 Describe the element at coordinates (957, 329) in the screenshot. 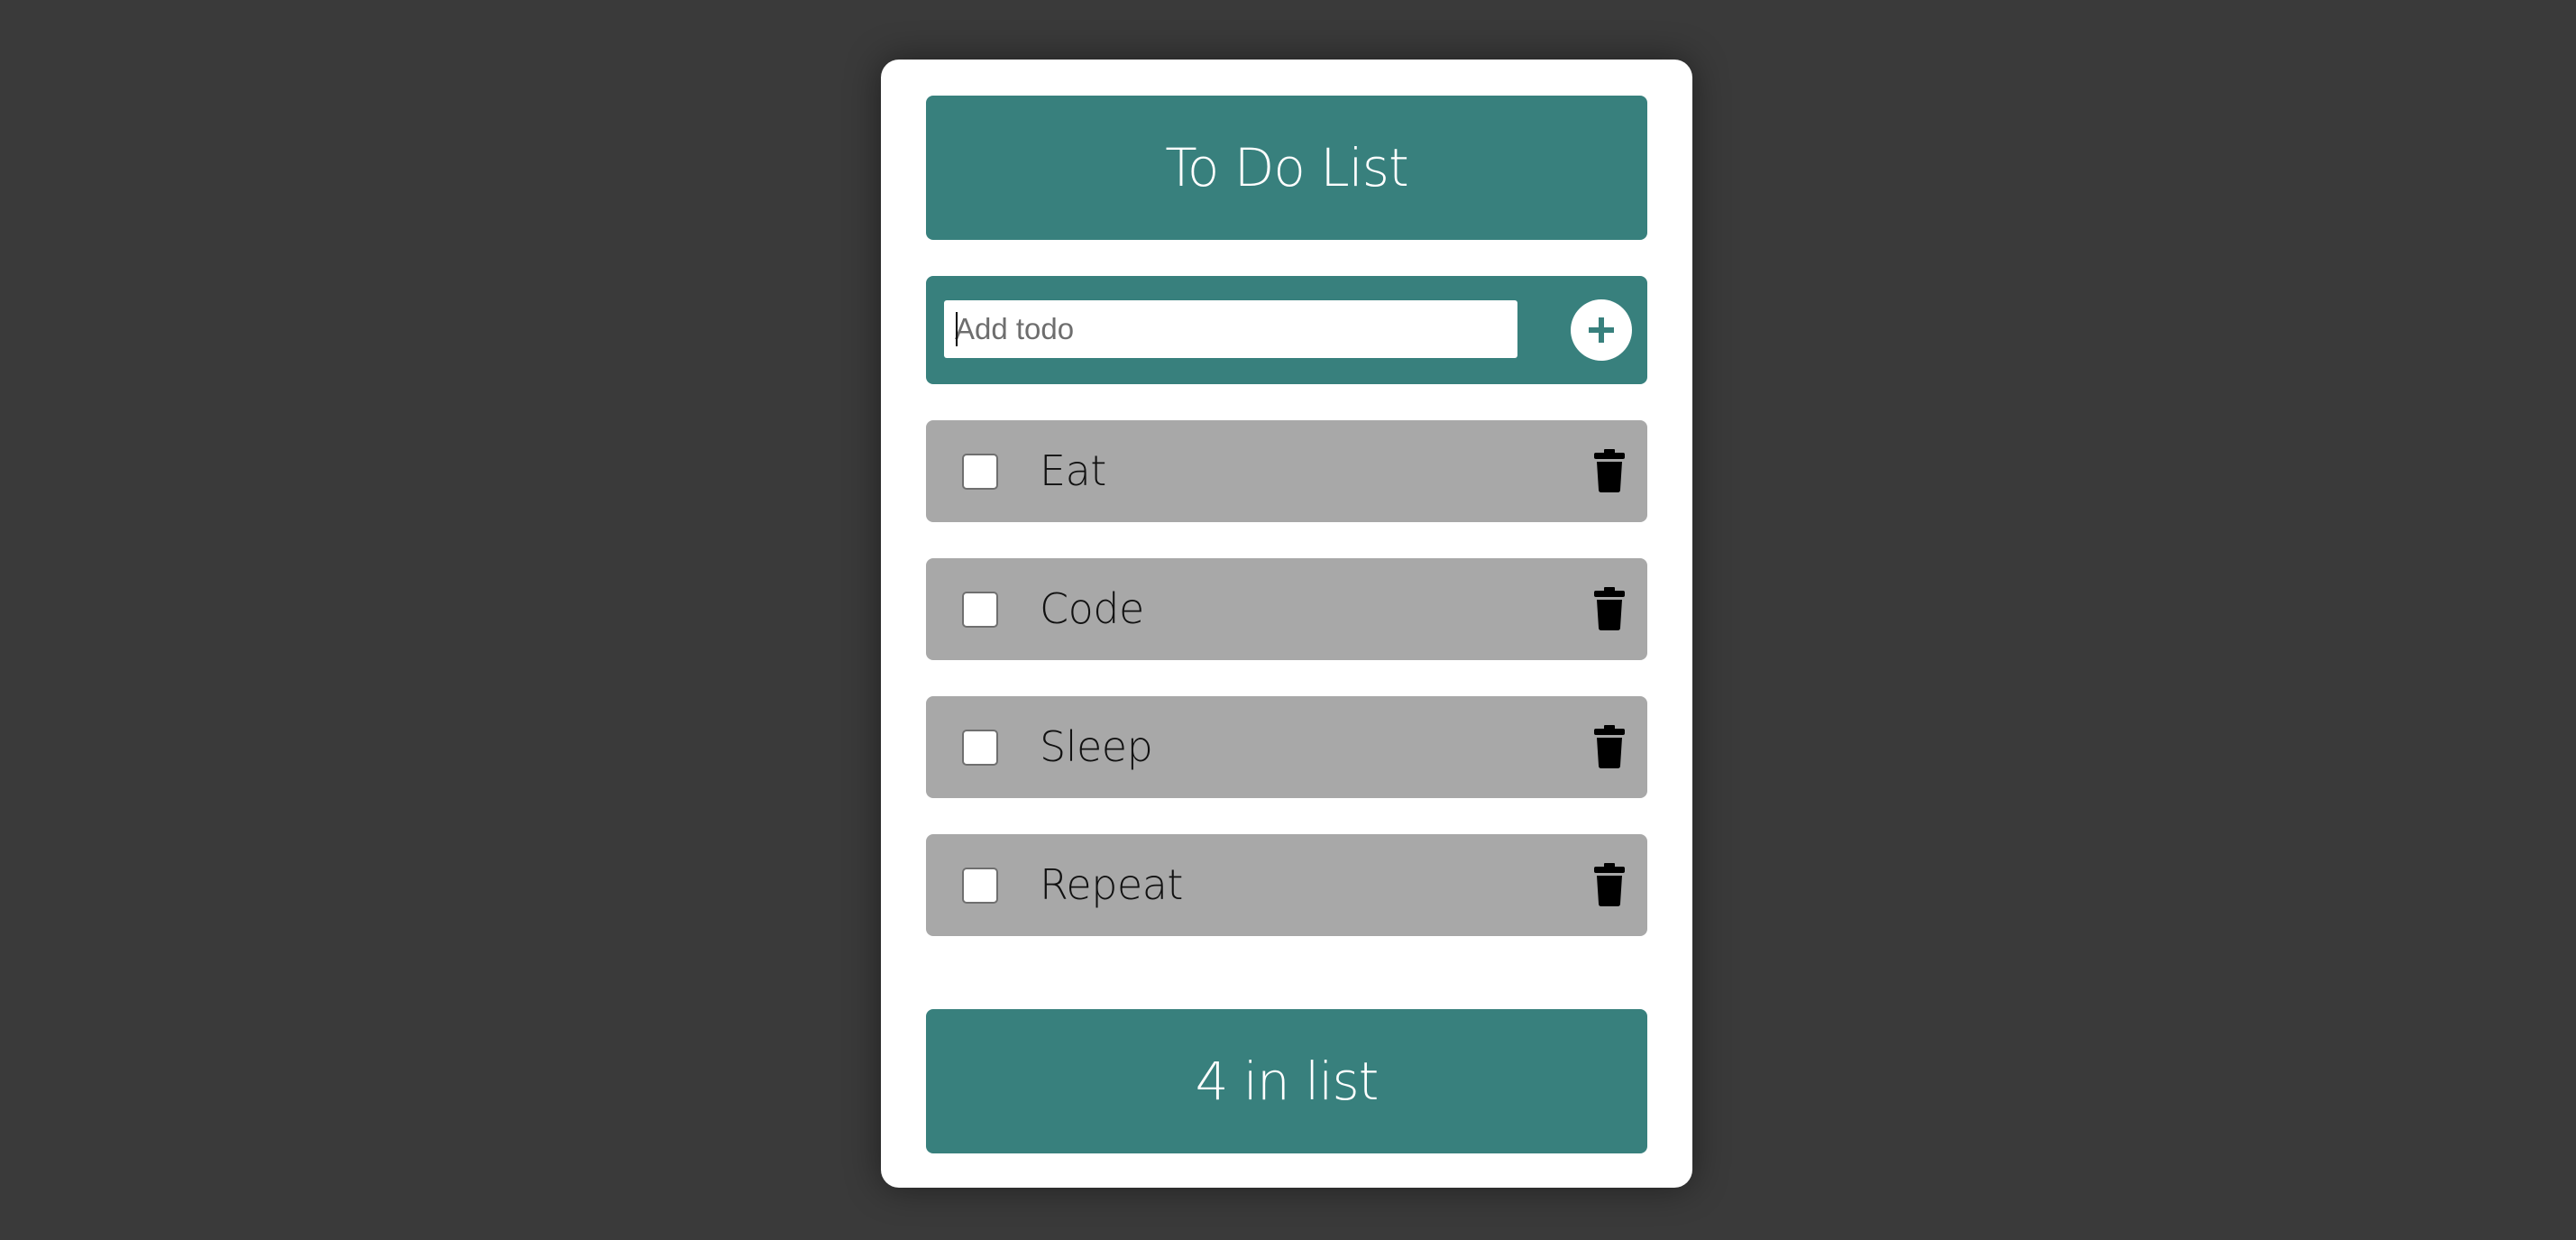

I see `text-caret` at that location.